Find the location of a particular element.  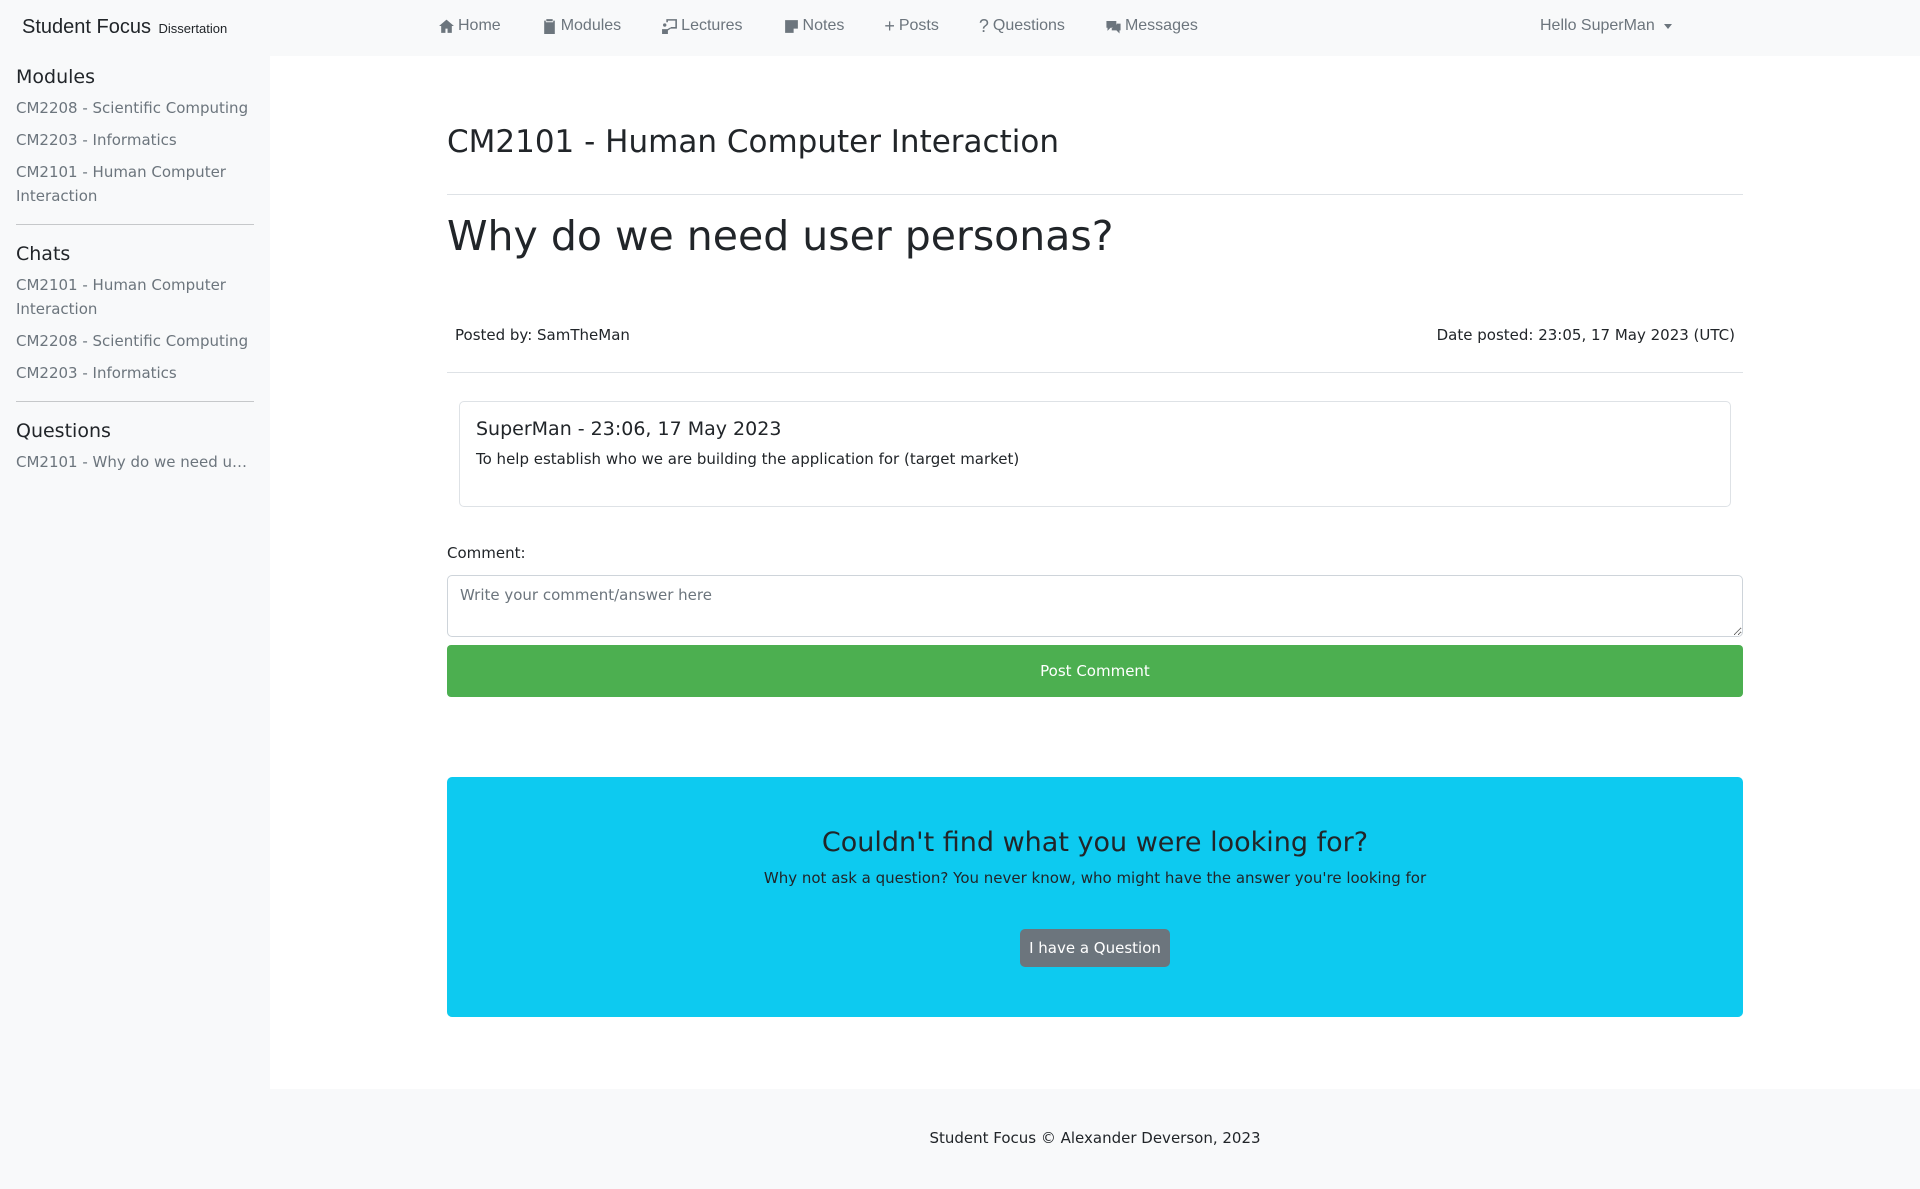

clipboard-icon is located at coordinates (549, 26).